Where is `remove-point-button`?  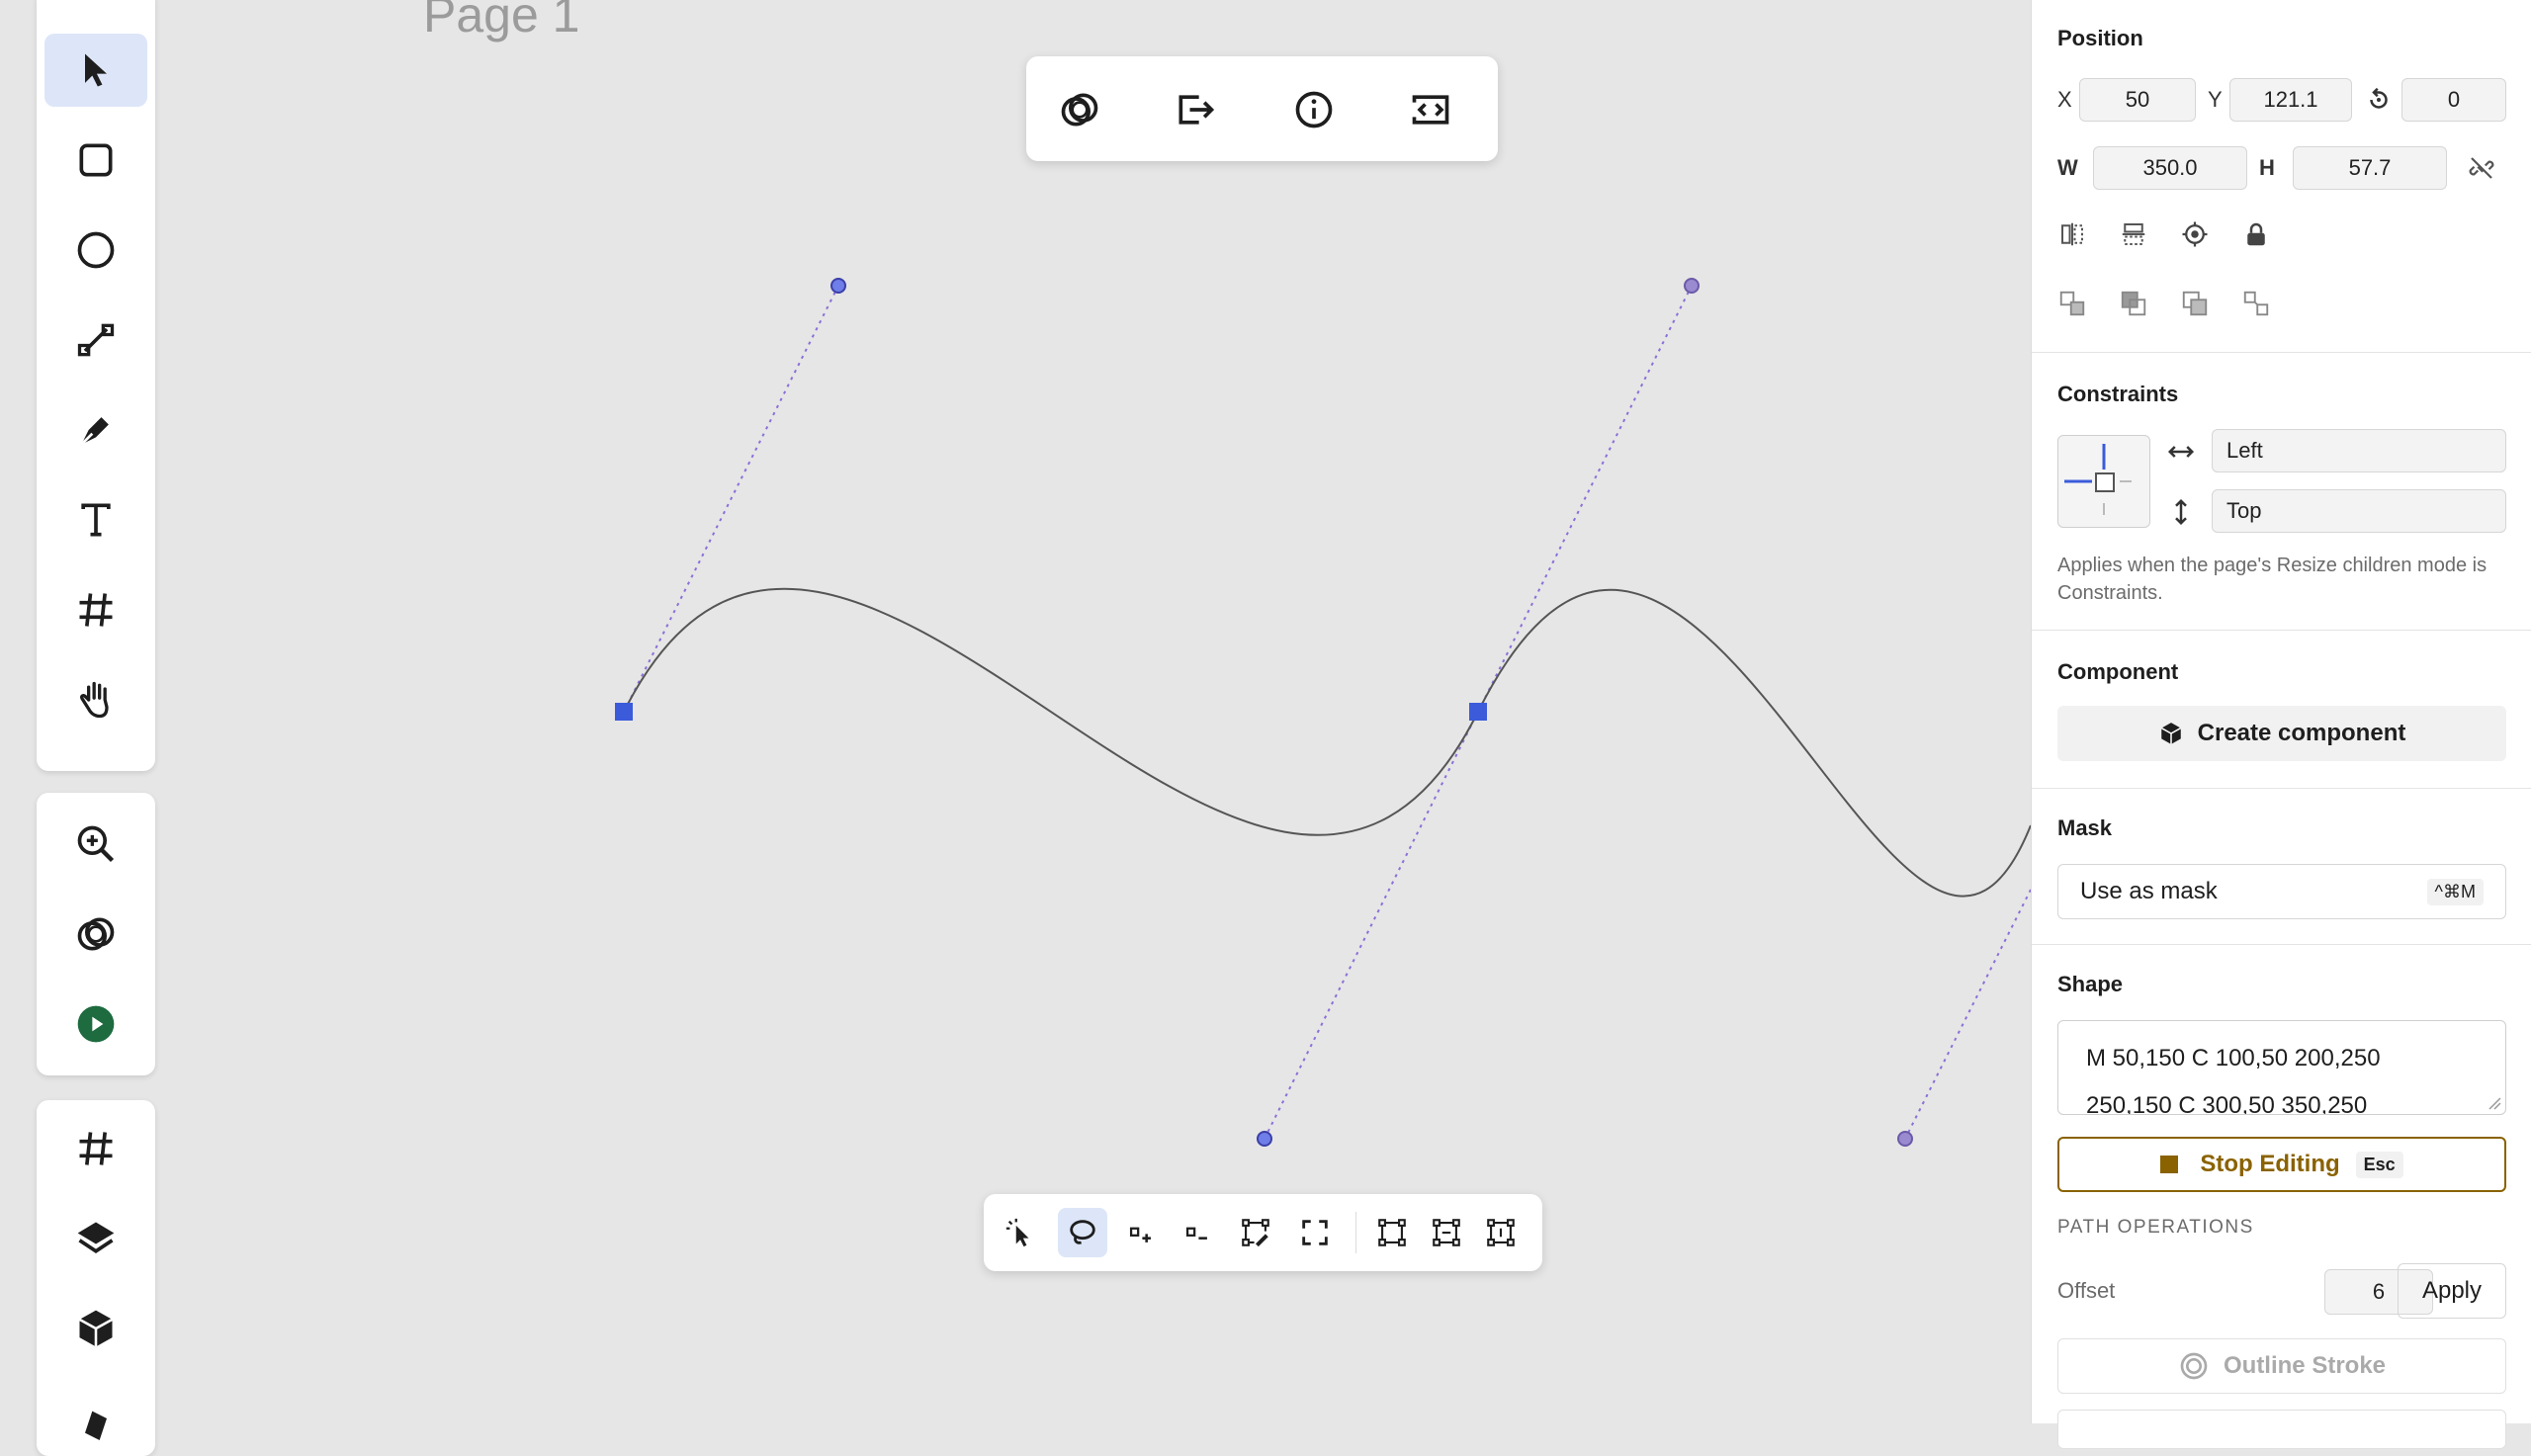 remove-point-button is located at coordinates (1198, 1232).